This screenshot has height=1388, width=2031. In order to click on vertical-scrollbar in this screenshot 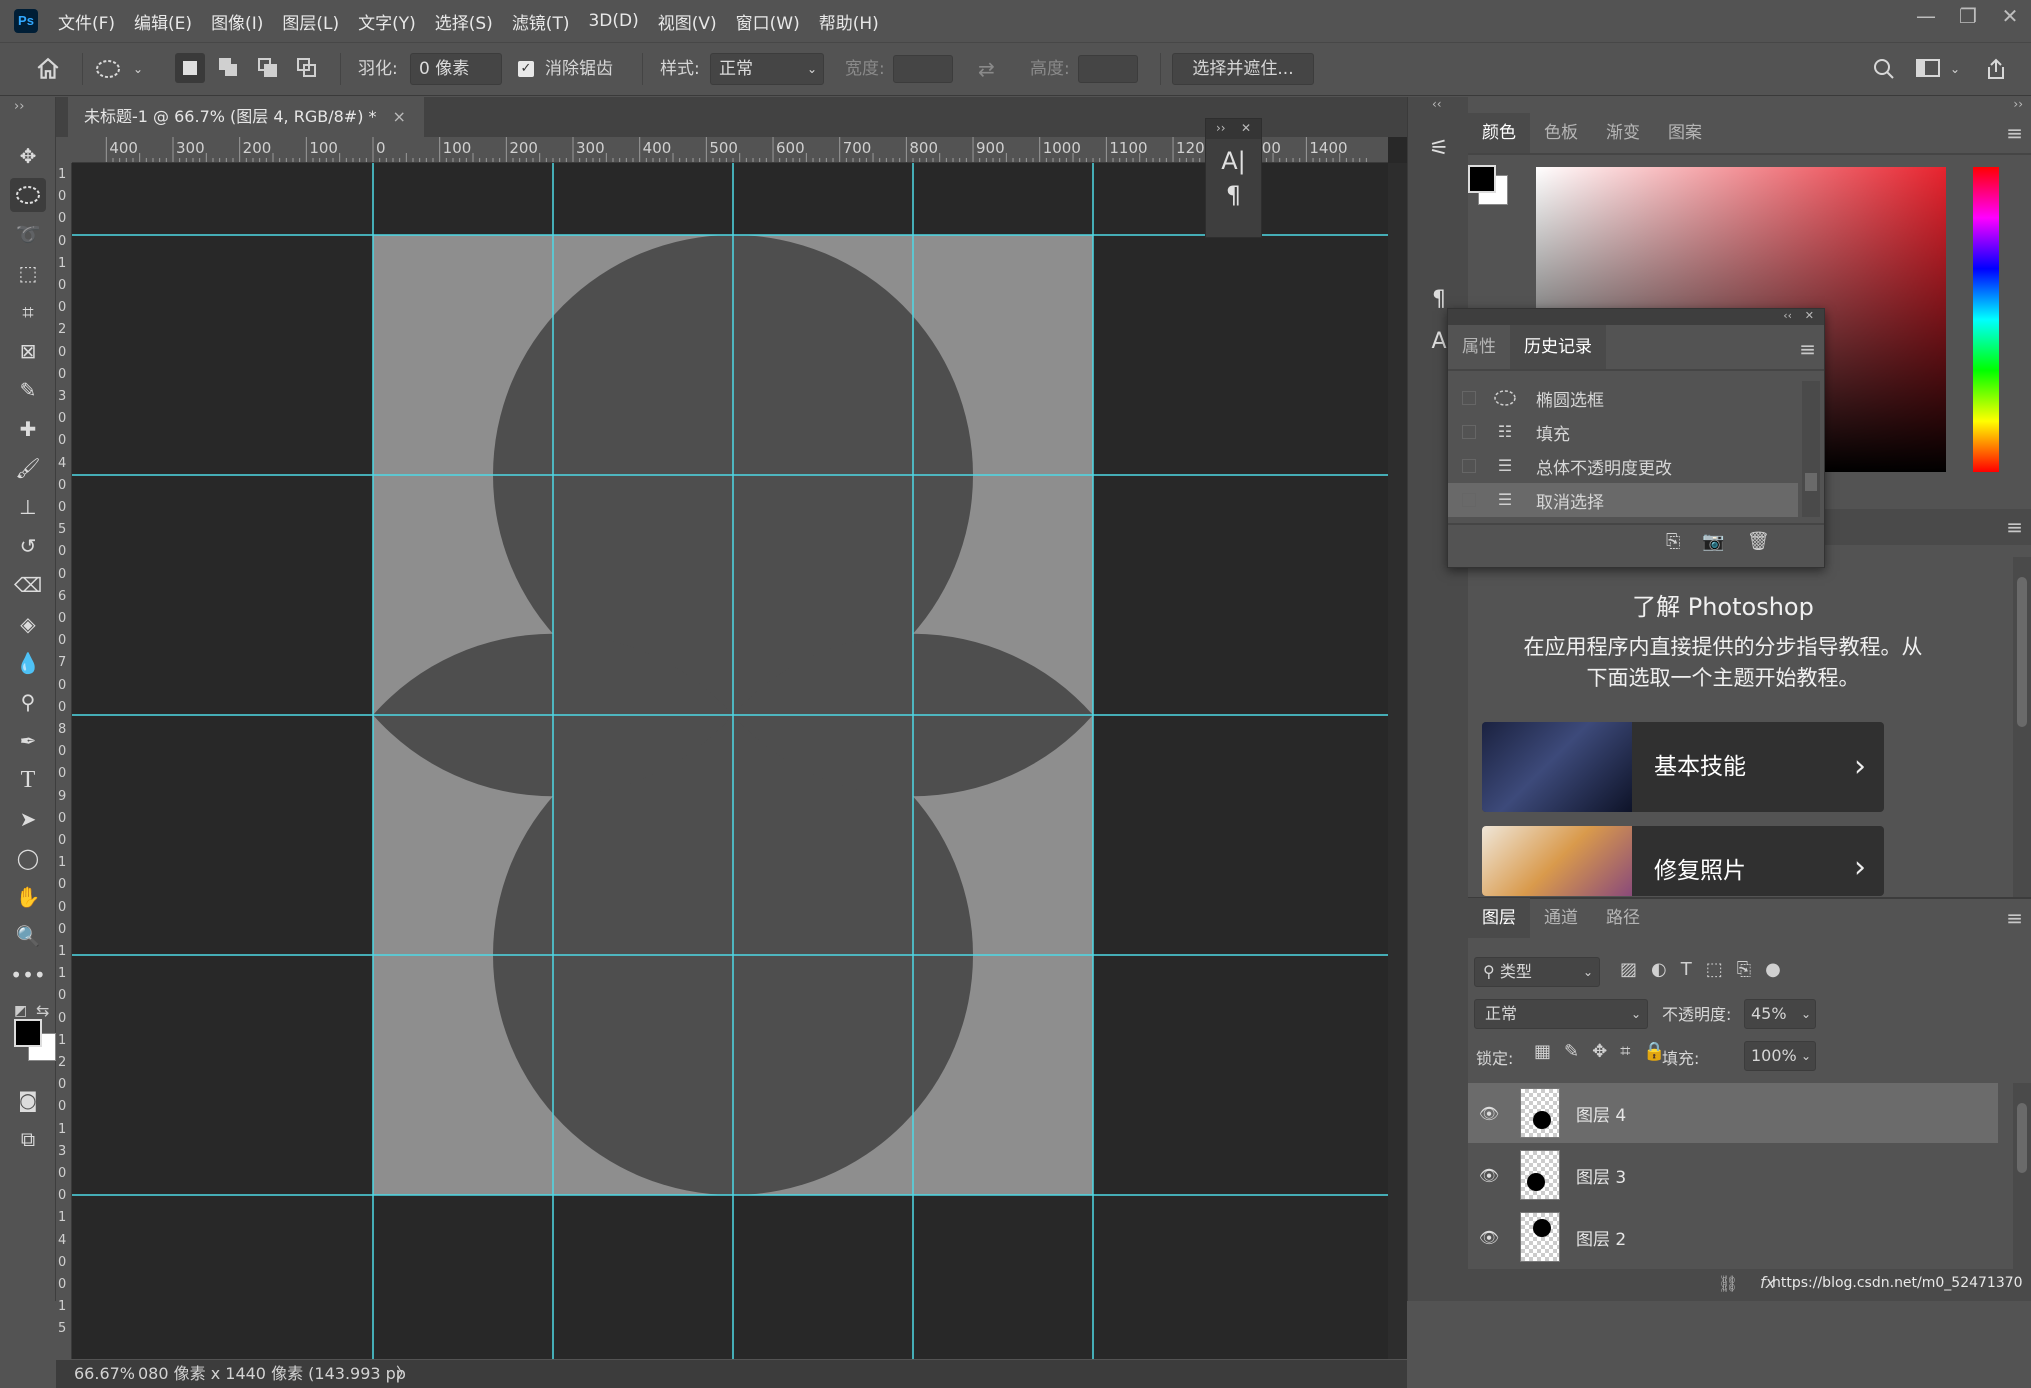, I will do `click(1397, 761)`.